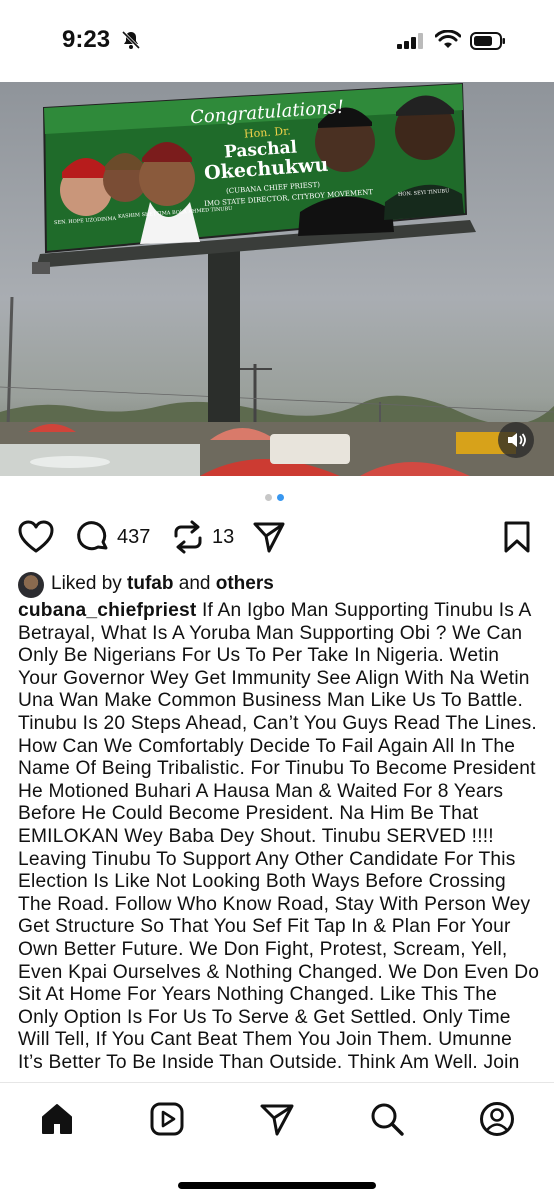  What do you see at coordinates (277, 1119) in the screenshot?
I see `send-icon` at bounding box center [277, 1119].